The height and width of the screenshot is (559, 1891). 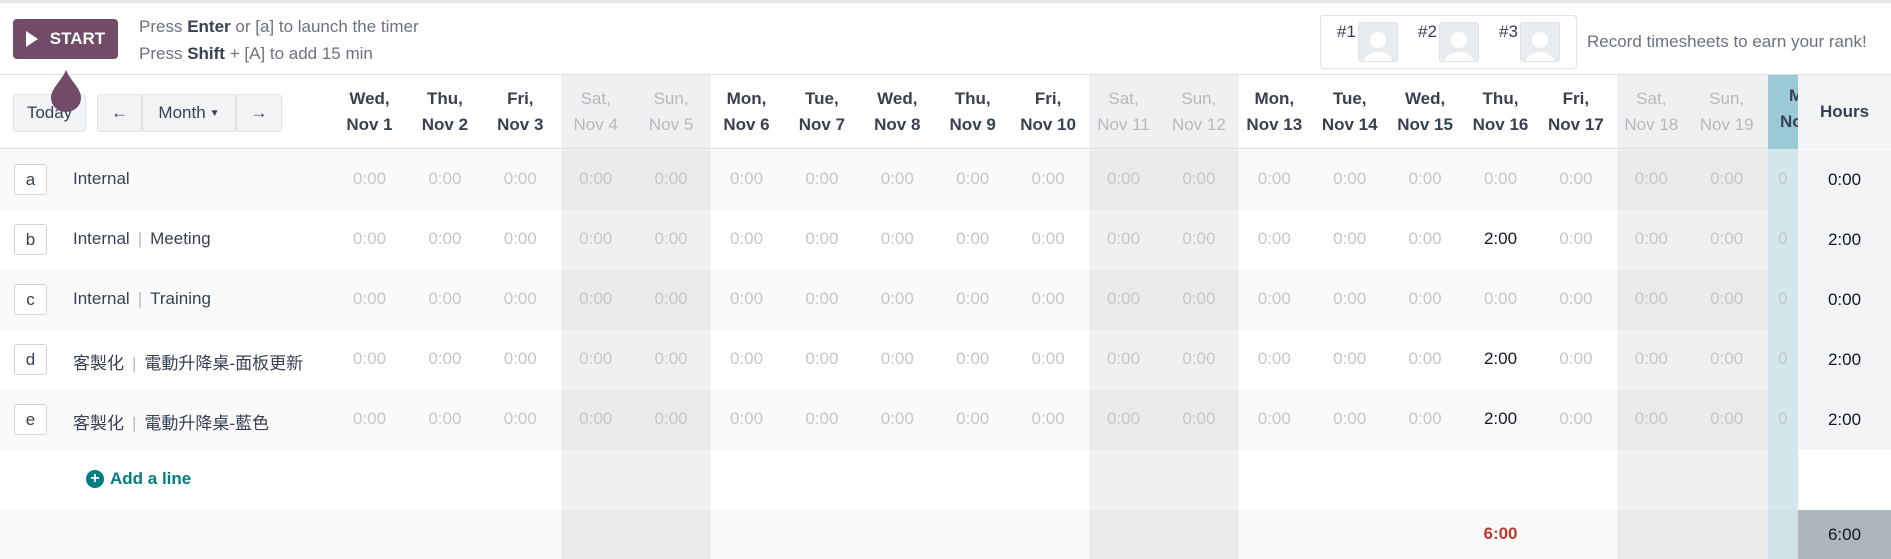 I want to click on add-line-button: + Add a line, so click(x=138, y=479).